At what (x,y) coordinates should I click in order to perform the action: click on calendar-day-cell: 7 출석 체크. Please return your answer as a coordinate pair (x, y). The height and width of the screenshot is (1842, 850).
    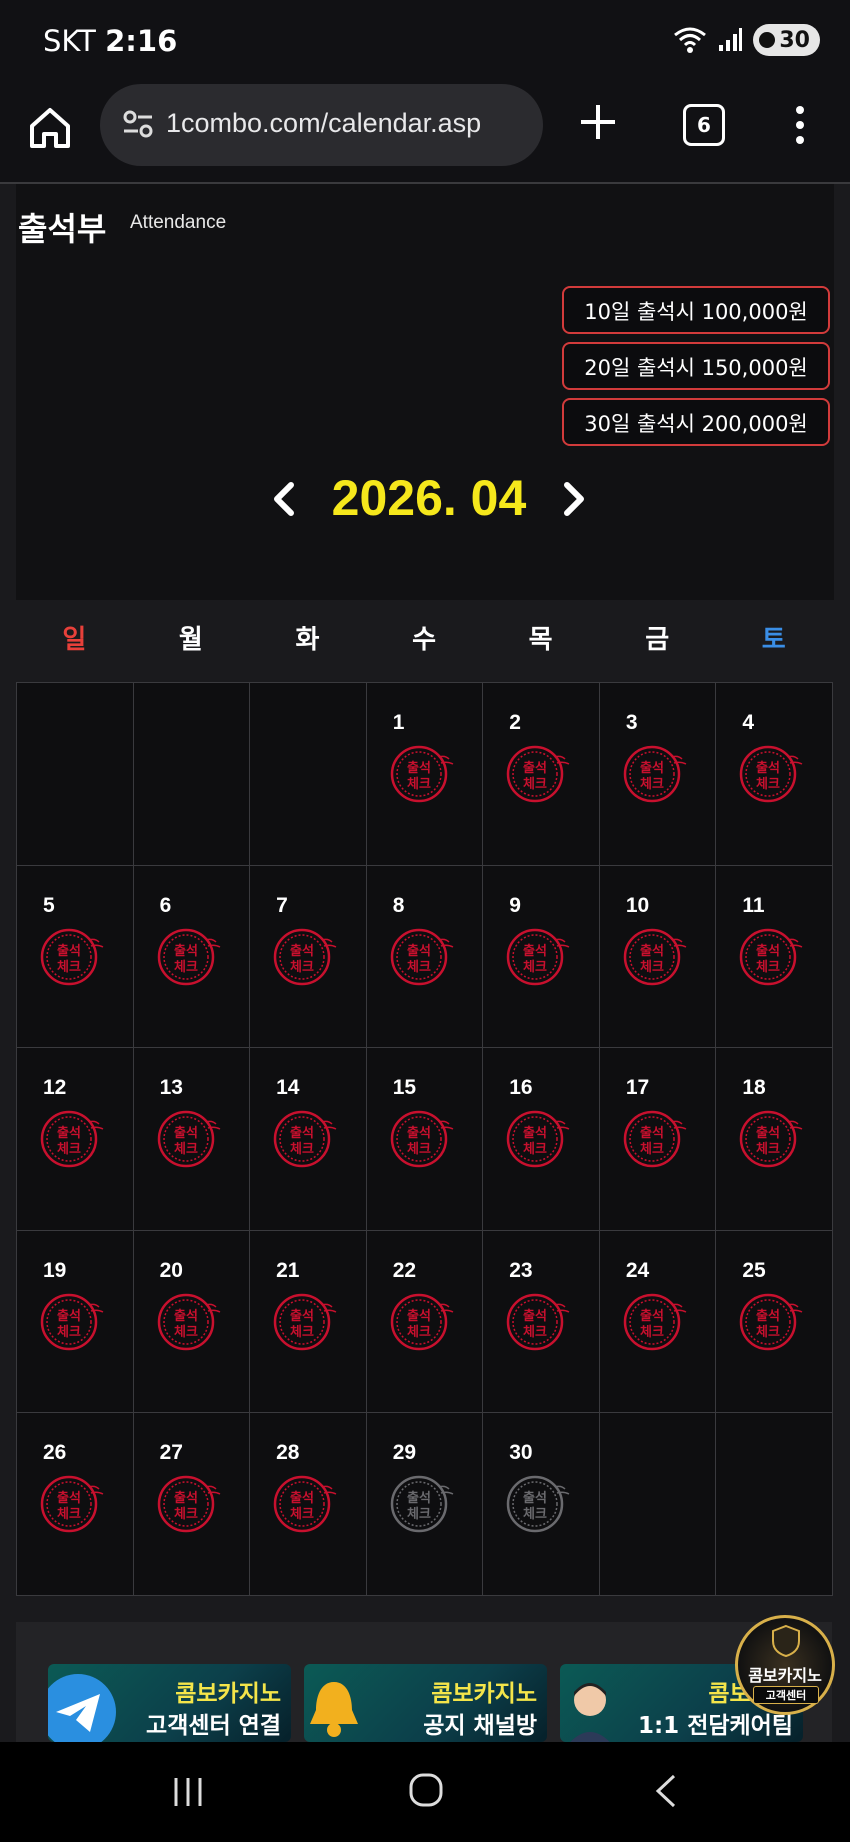
    Looking at the image, I should click on (308, 956).